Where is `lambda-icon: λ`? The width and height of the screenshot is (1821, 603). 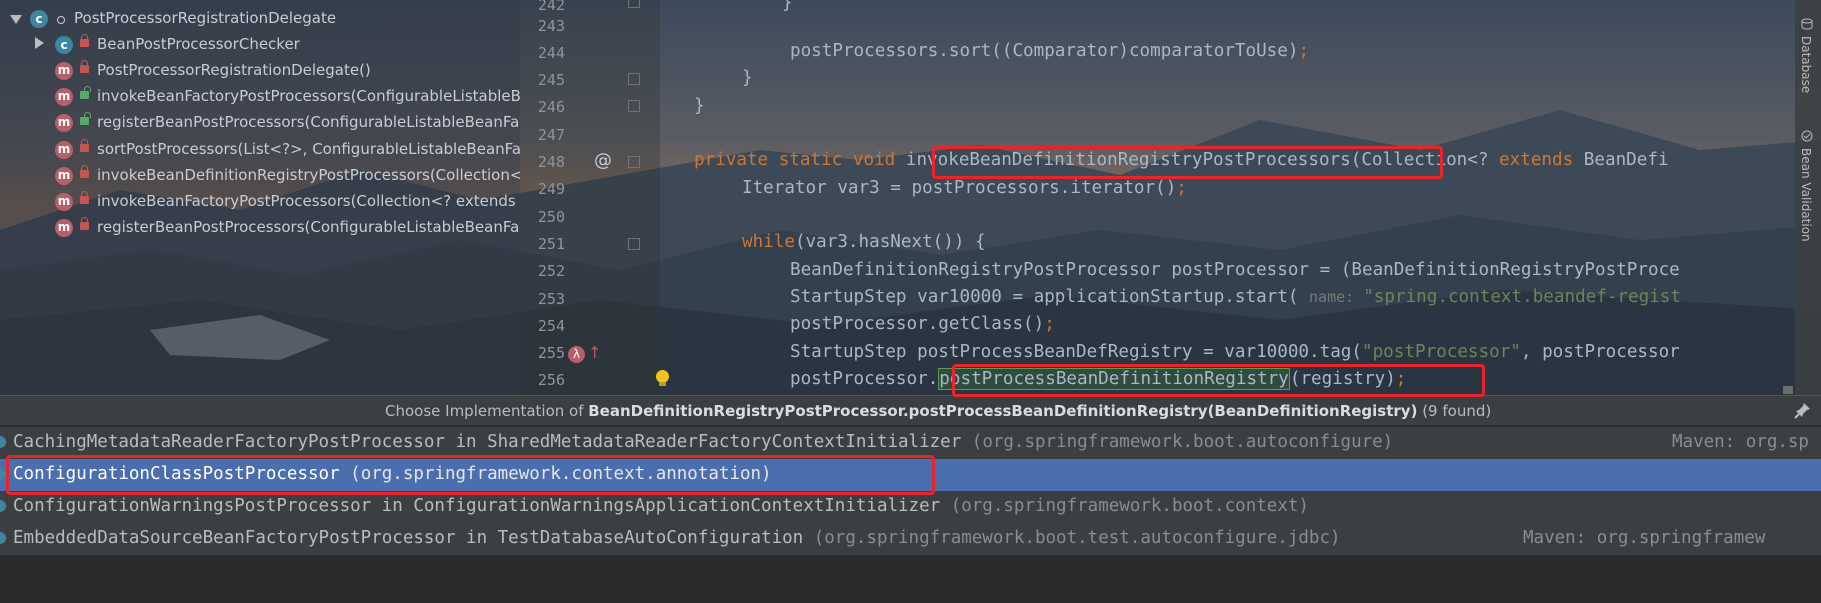
lambda-icon: λ is located at coordinates (576, 354).